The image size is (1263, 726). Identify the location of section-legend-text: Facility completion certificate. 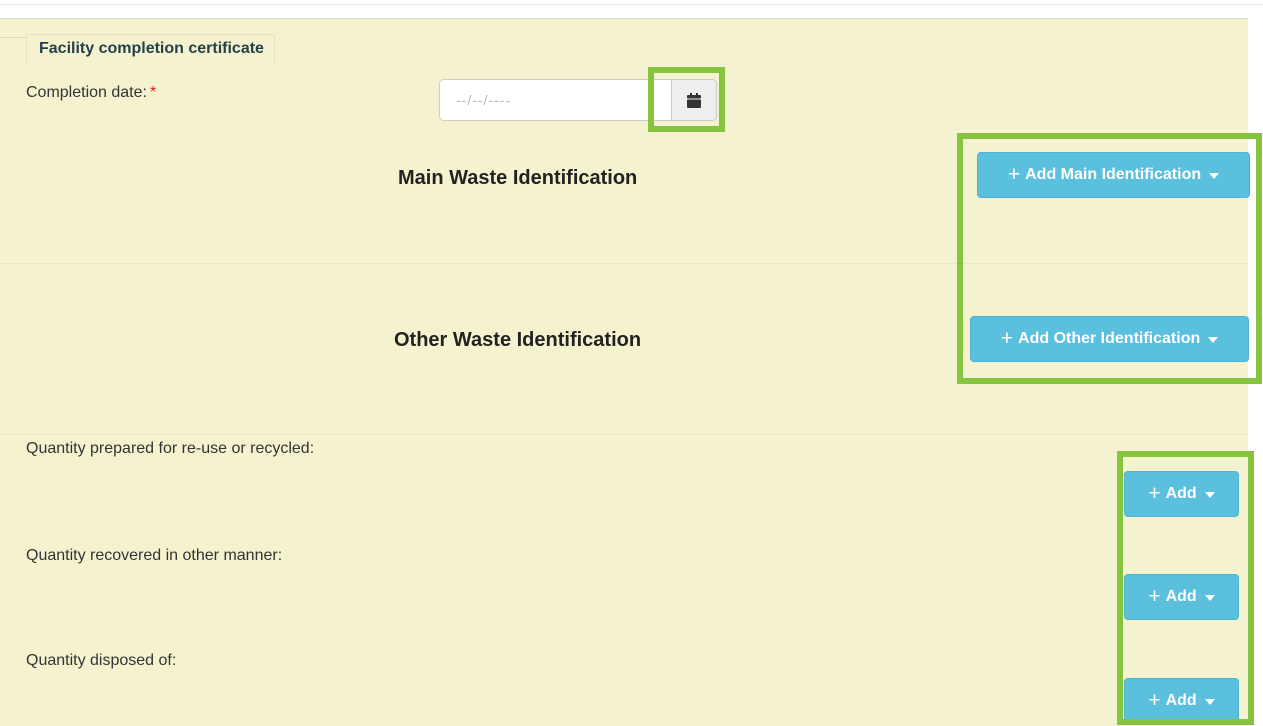
(151, 48).